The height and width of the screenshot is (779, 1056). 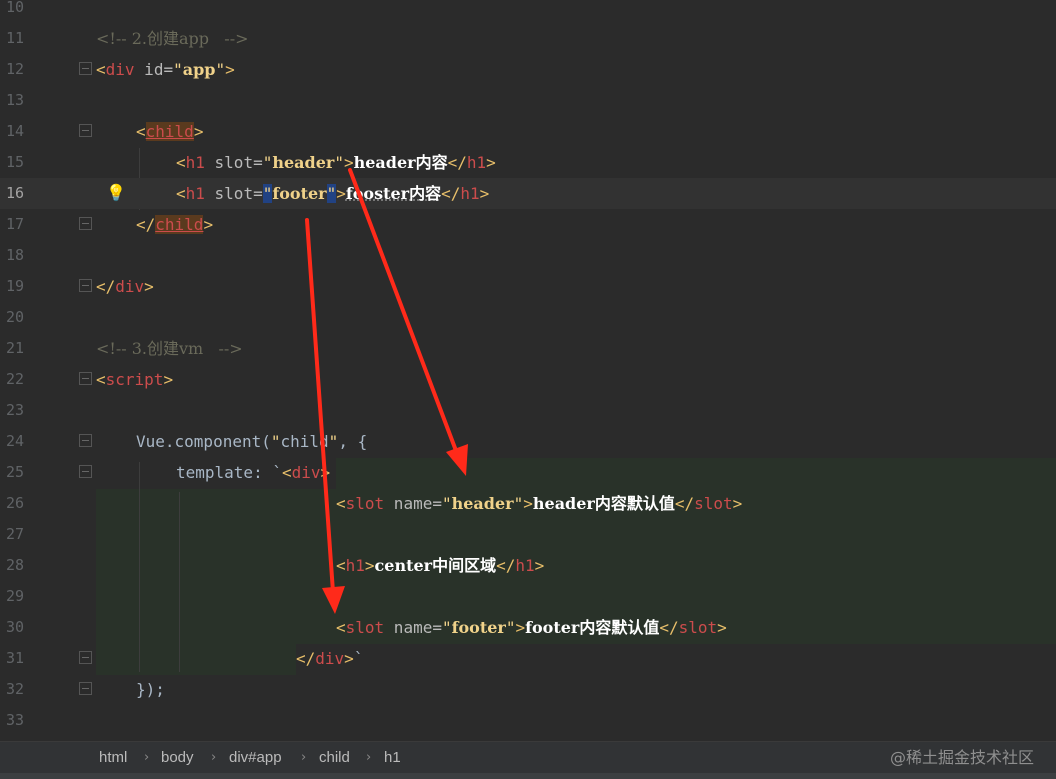 I want to click on code-line: 24 Vue.component("child", {, so click(x=528, y=441).